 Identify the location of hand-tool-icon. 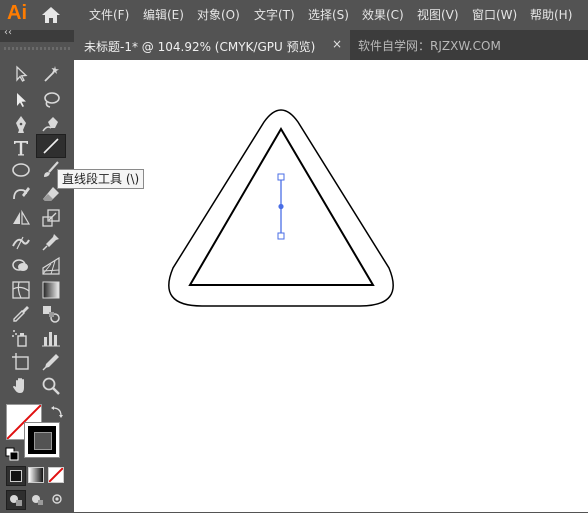
(21, 386).